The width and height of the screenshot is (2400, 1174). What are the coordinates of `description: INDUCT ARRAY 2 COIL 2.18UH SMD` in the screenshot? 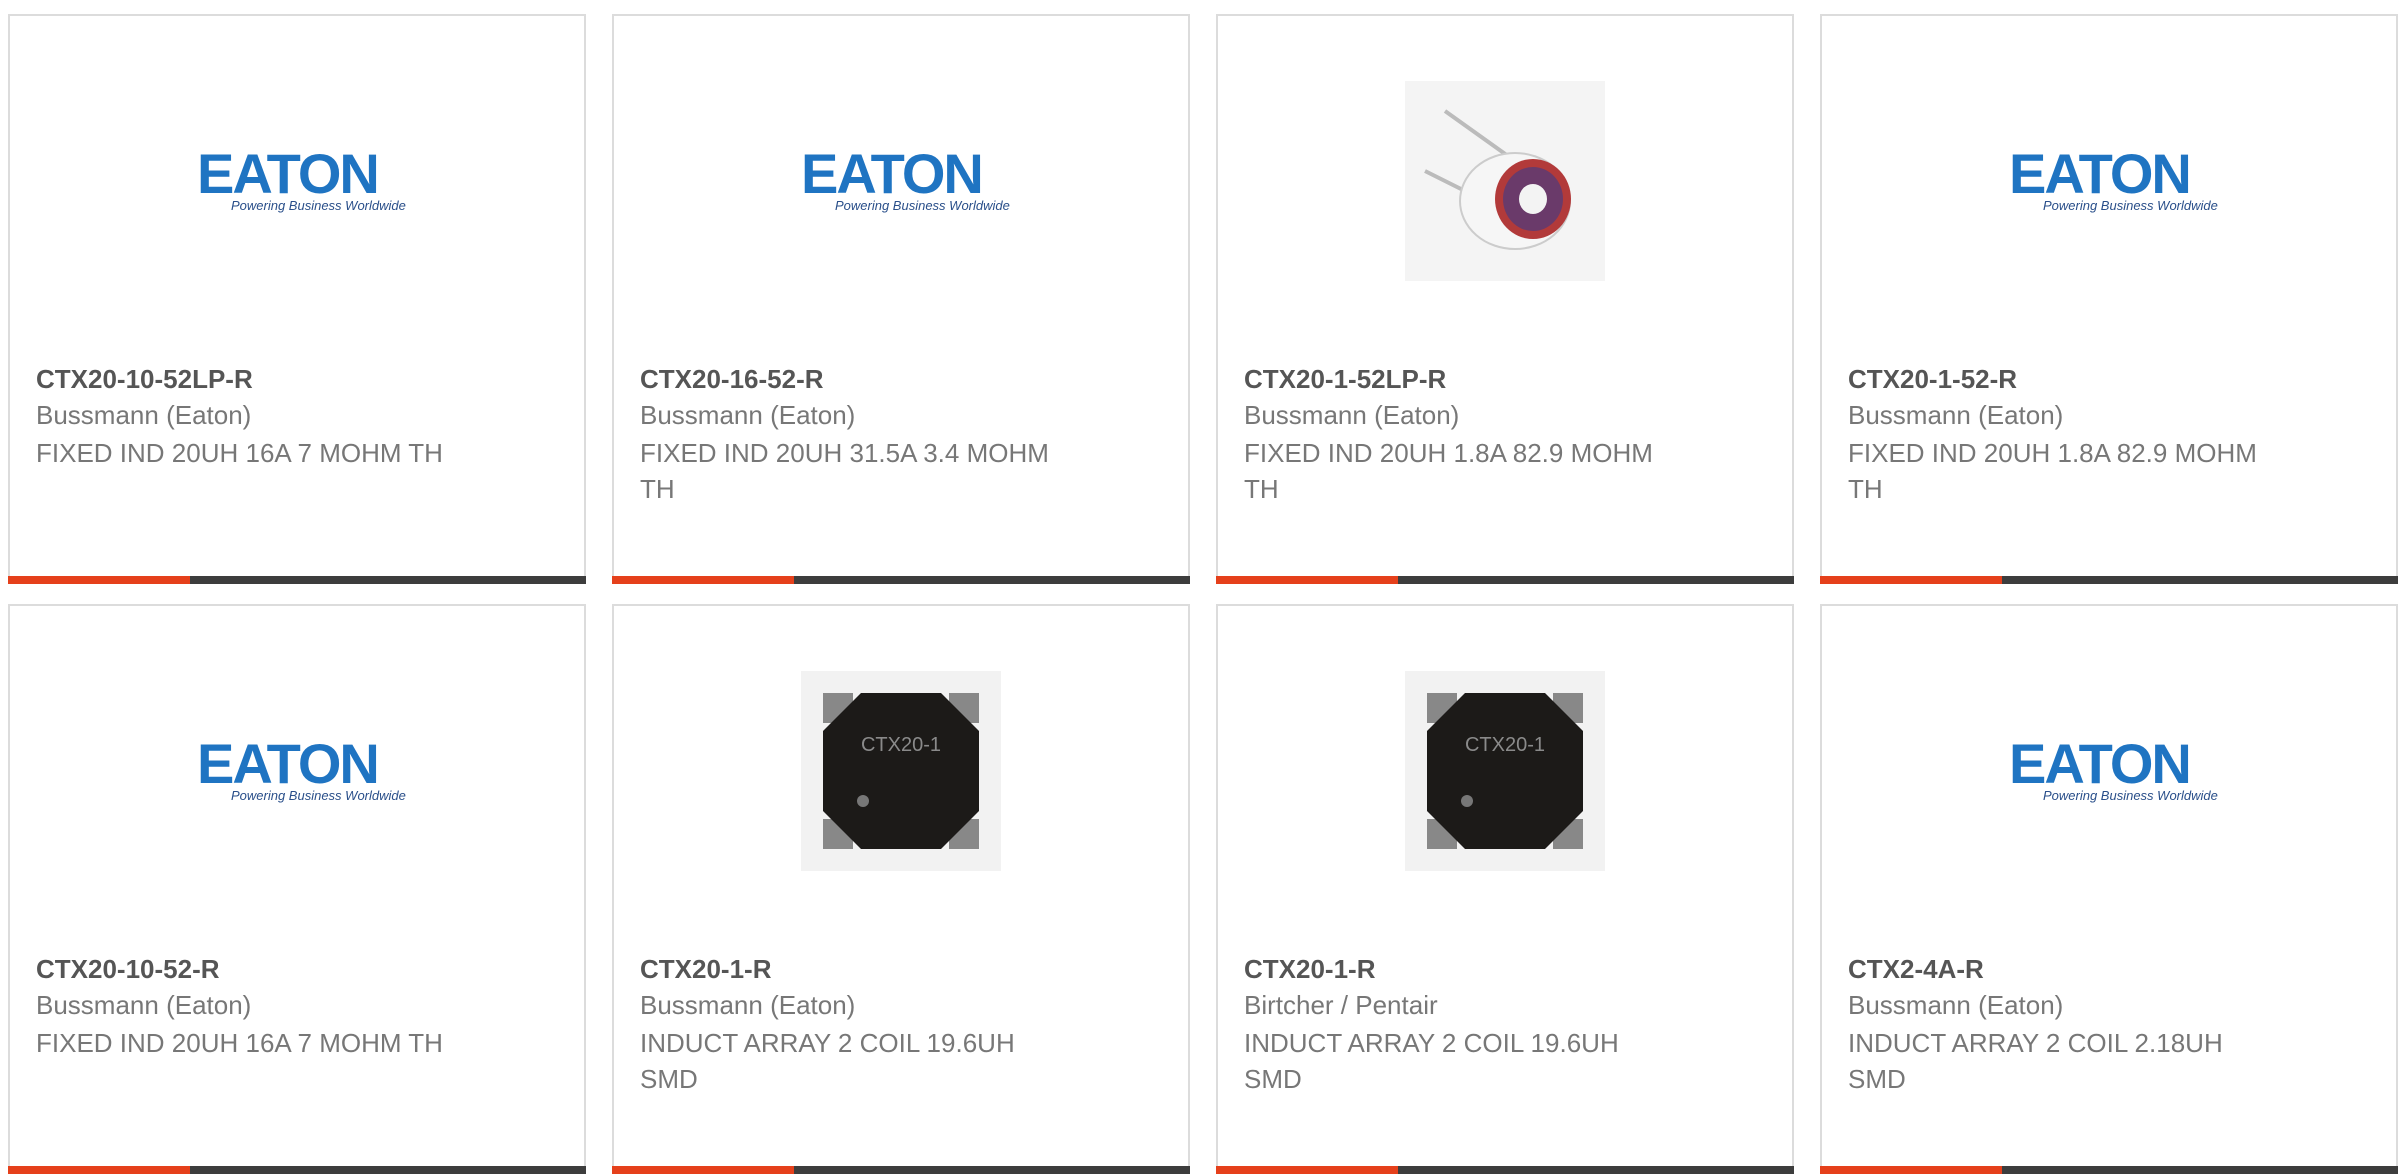 It's located at (2035, 1061).